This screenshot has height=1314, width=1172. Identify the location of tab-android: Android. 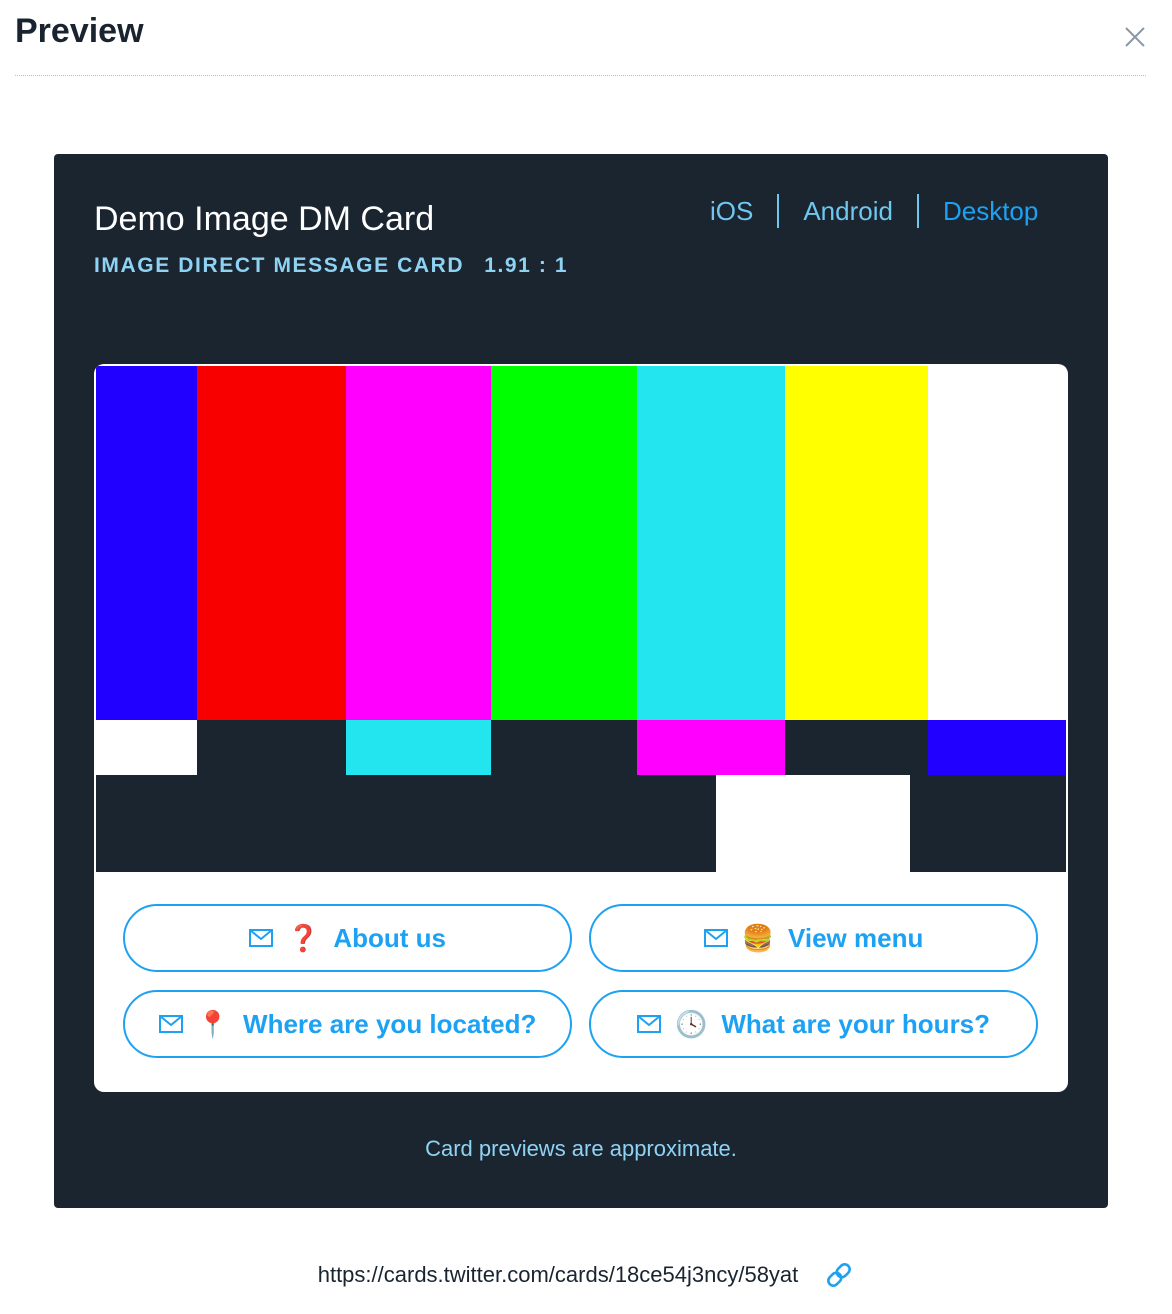
(848, 211).